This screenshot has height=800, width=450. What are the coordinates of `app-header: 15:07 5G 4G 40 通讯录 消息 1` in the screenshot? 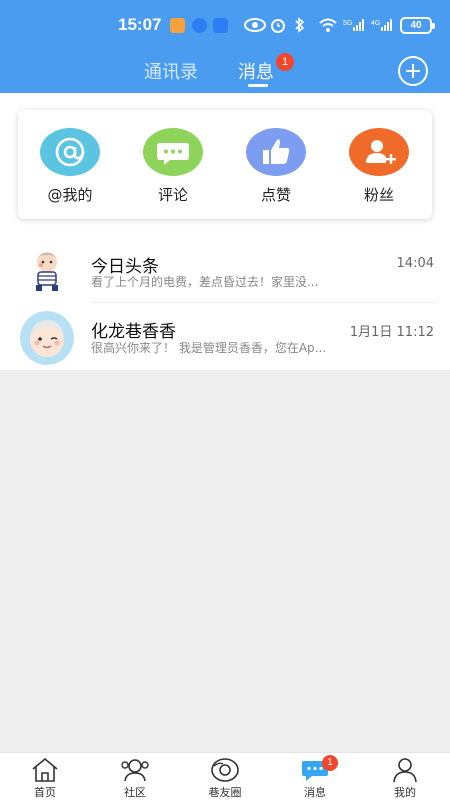 It's located at (225, 46).